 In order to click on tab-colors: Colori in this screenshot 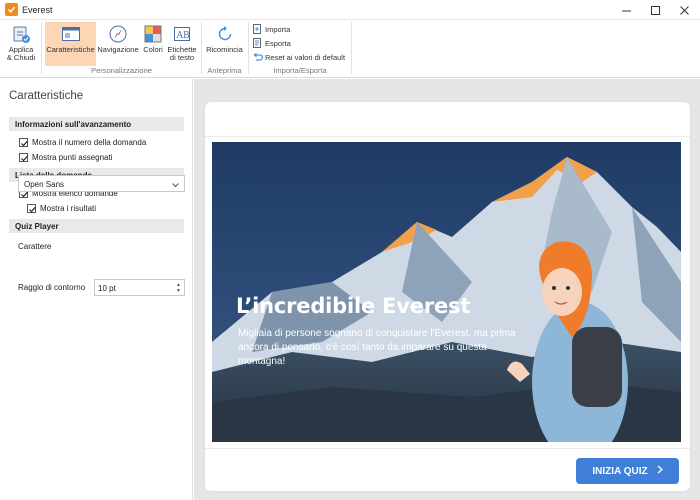, I will do `click(153, 44)`.